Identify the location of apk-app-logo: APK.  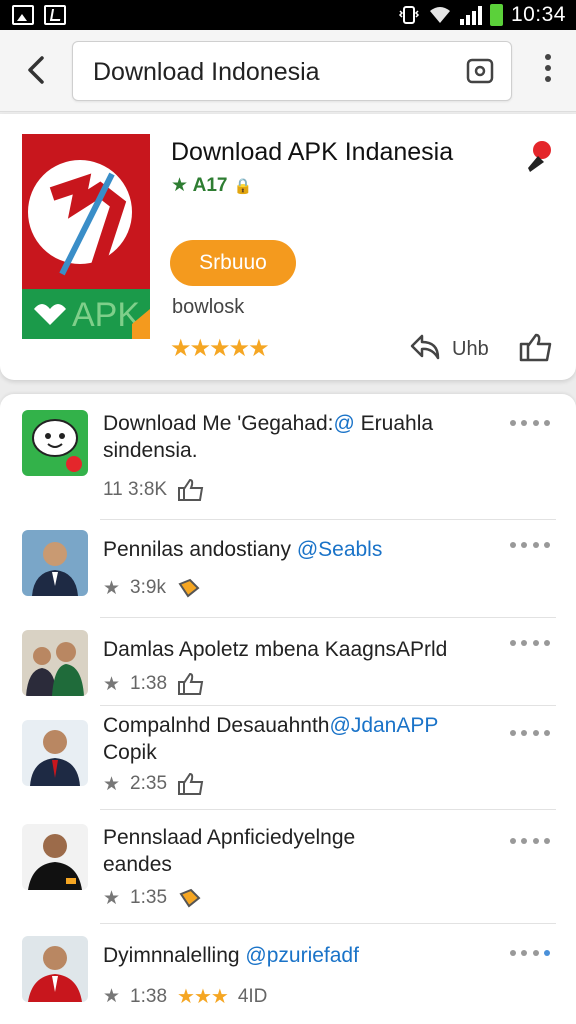
(86, 236).